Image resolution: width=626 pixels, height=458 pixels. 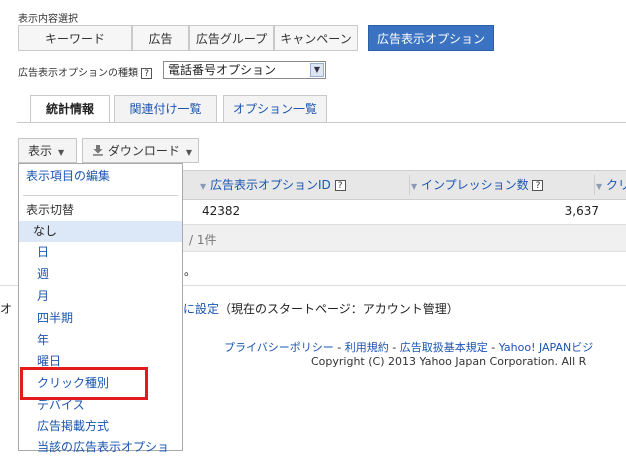 What do you see at coordinates (474, 185) in the screenshot?
I see `column-label: インプレッション数` at bounding box center [474, 185].